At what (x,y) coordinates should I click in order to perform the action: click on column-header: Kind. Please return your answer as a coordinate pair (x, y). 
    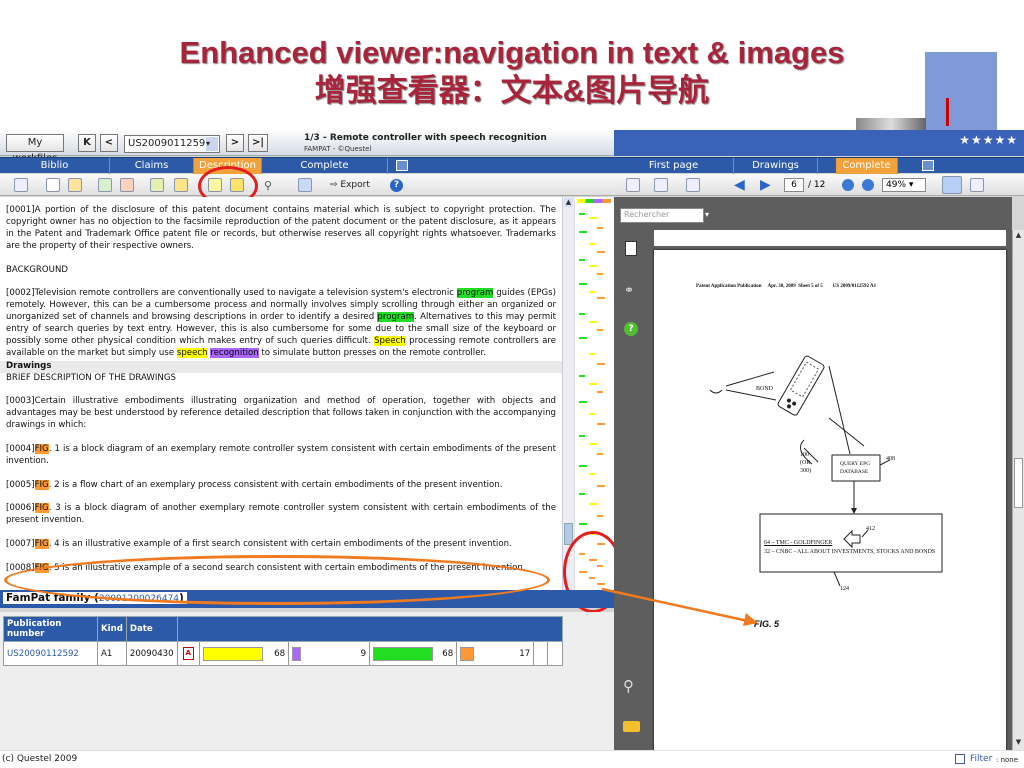
    Looking at the image, I should click on (112, 629).